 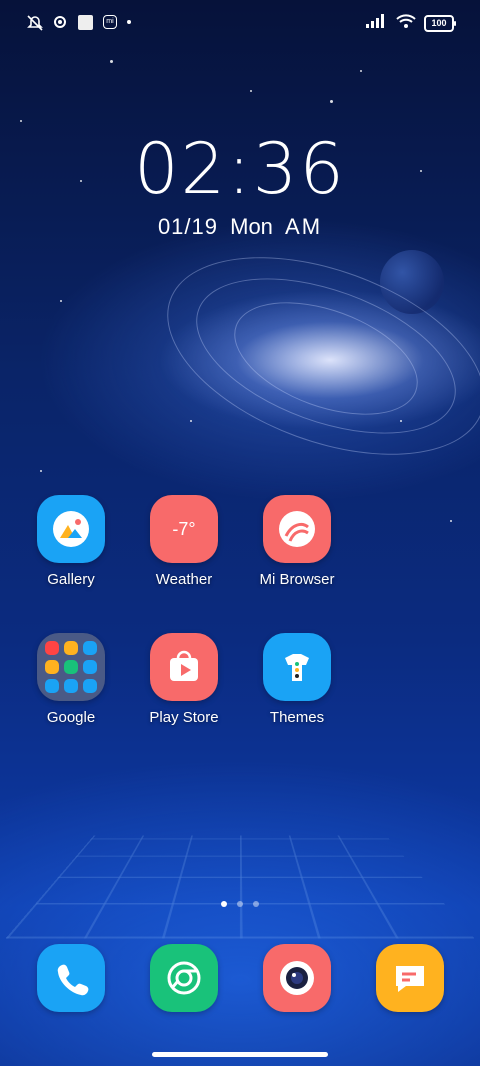 I want to click on phone-icon, so click(x=71, y=978).